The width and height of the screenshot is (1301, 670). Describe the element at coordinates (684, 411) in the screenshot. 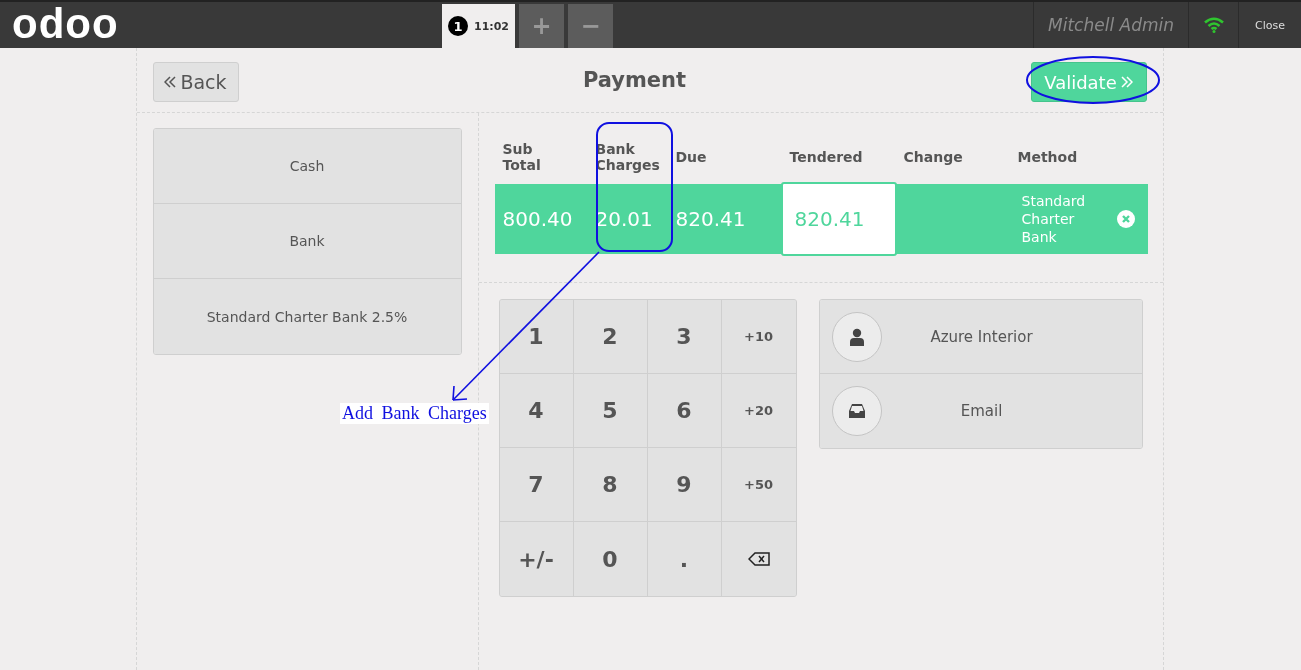

I see `numpad-key: 6` at that location.